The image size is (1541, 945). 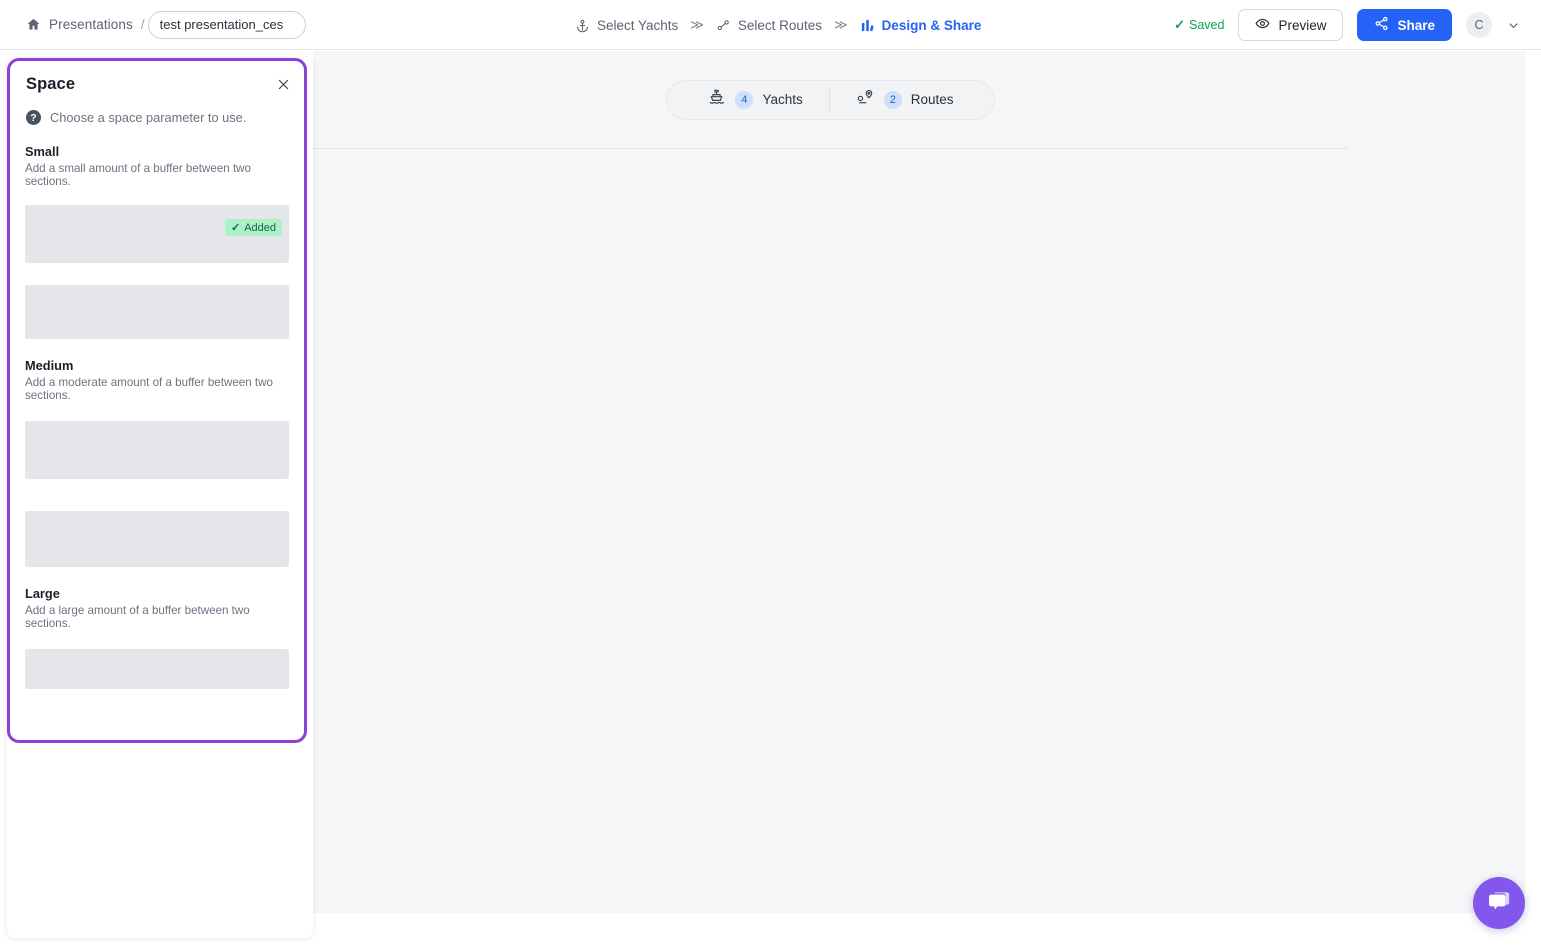 What do you see at coordinates (782, 99) in the screenshot?
I see `toggle-yachts-label: Yachts` at bounding box center [782, 99].